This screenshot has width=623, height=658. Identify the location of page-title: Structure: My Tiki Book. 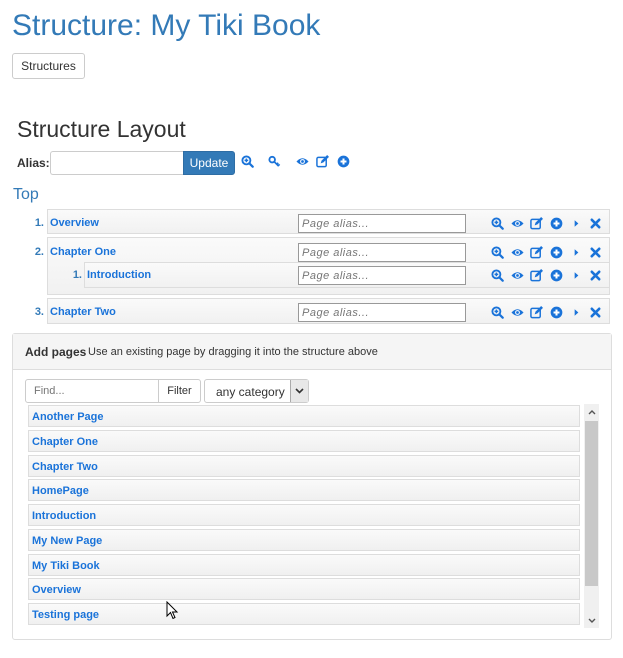
(166, 25).